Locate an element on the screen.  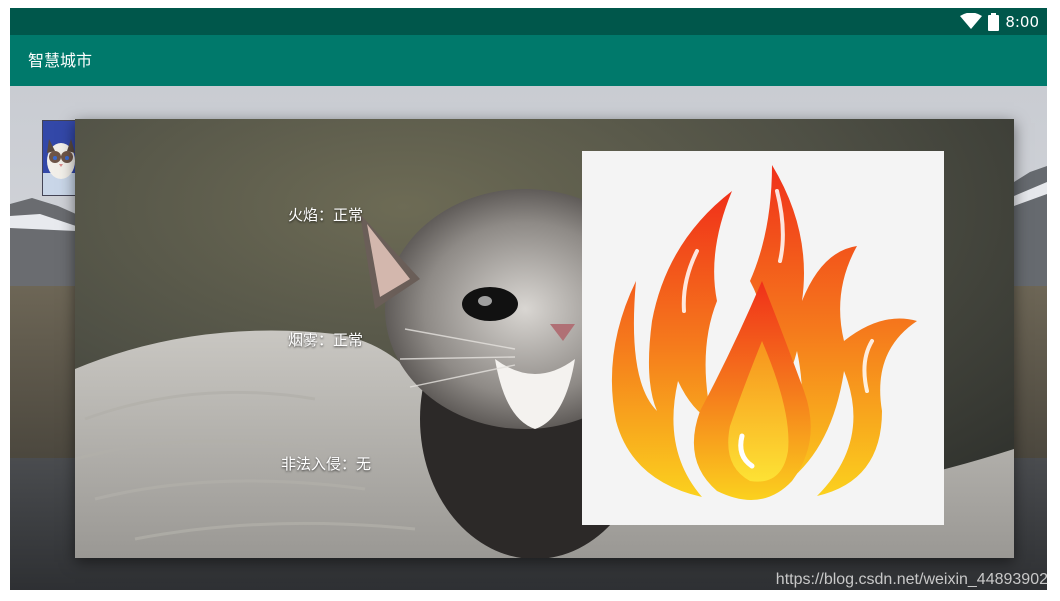
status-bar: 8:00 is located at coordinates (528, 21).